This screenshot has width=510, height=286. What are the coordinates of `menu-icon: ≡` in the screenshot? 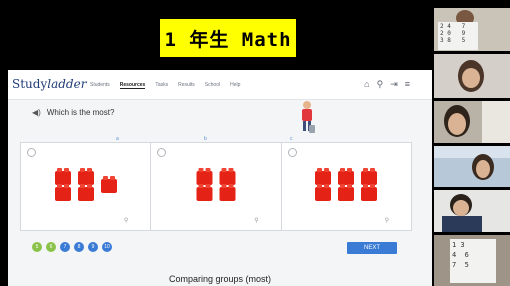 It's located at (407, 84).